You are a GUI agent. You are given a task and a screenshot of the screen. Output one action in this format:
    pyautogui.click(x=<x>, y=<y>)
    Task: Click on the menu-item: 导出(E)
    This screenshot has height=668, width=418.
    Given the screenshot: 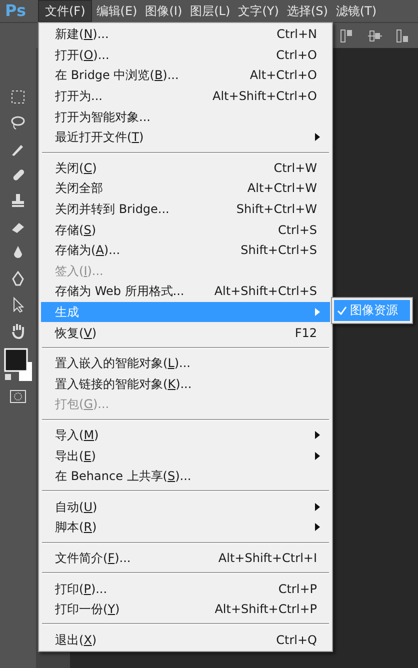 What is the action you would take?
    pyautogui.click(x=185, y=455)
    